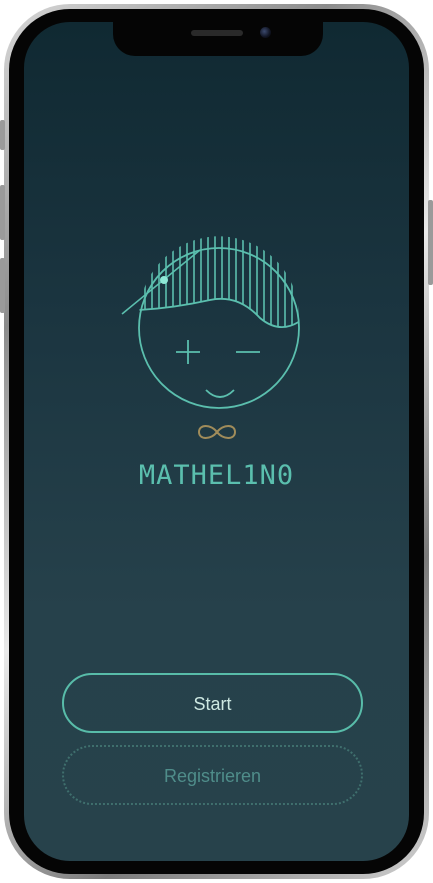 Image resolution: width=433 pixels, height=883 pixels. I want to click on mute-switch, so click(2, 135).